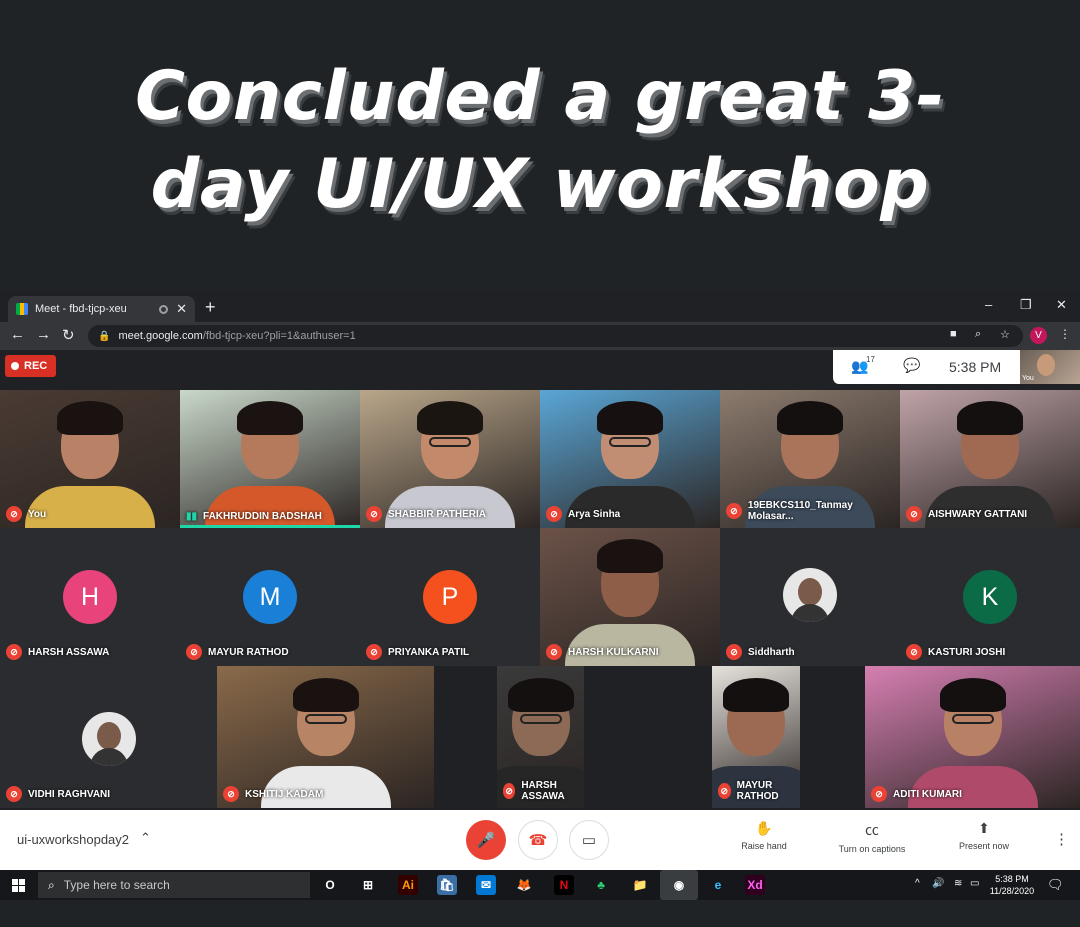 This screenshot has height=927, width=1080. What do you see at coordinates (210, 307) in the screenshot?
I see `new-tab-button: +` at bounding box center [210, 307].